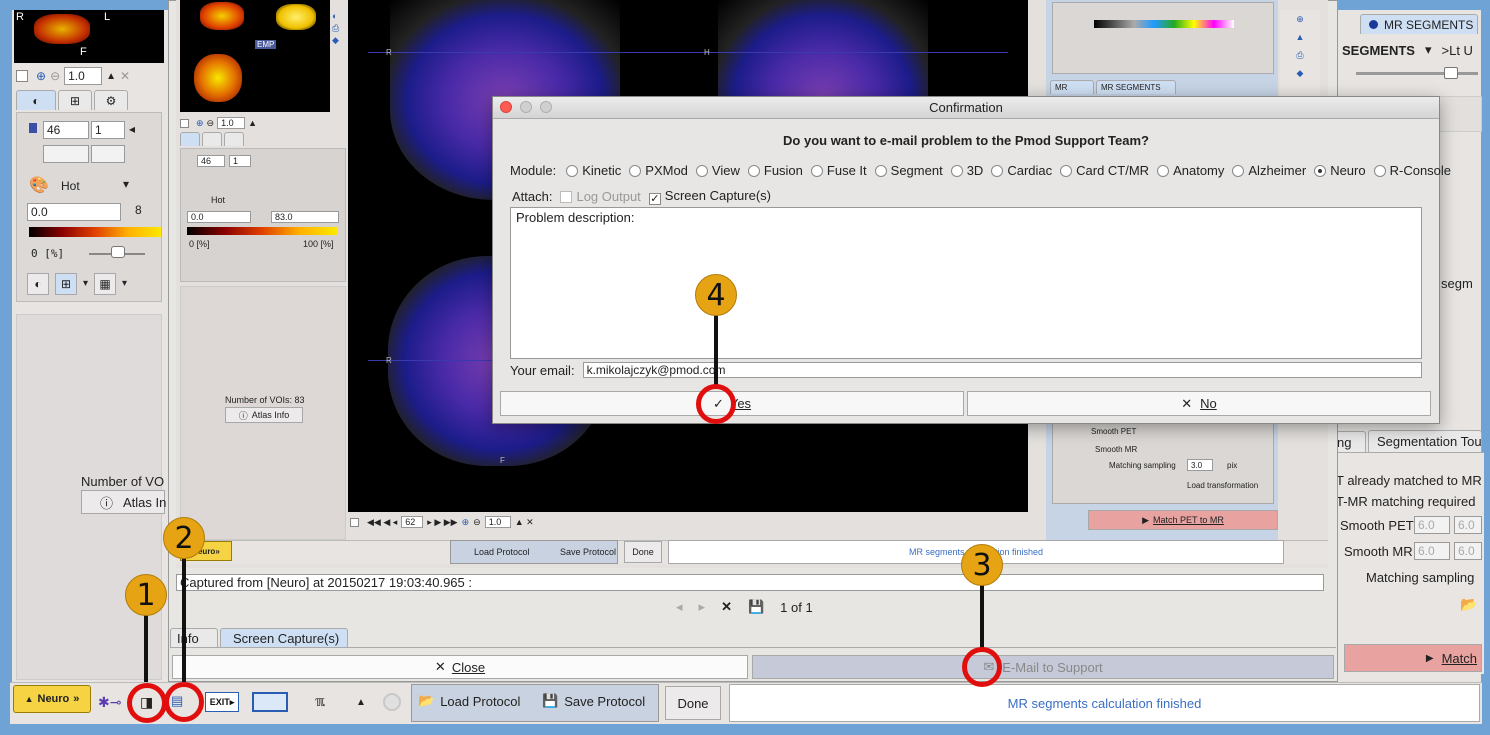 Image resolution: width=1490 pixels, height=735 pixels. What do you see at coordinates (1200, 465) in the screenshot?
I see `inner-matching-val: 3.0` at bounding box center [1200, 465].